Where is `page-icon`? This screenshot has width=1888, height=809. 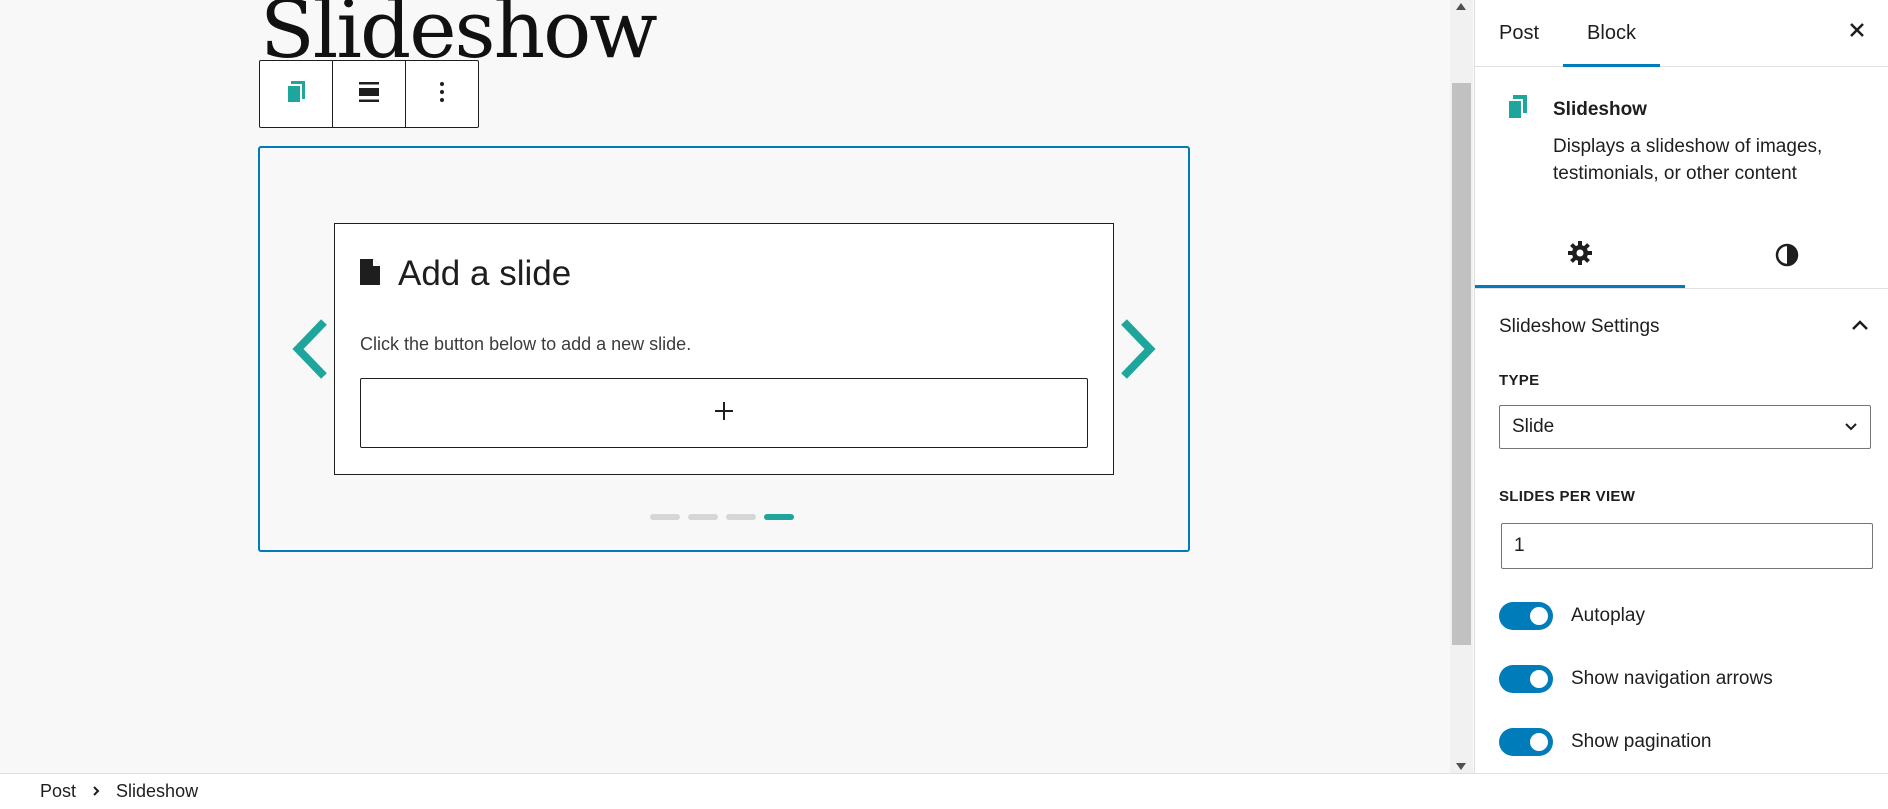
page-icon is located at coordinates (370, 274).